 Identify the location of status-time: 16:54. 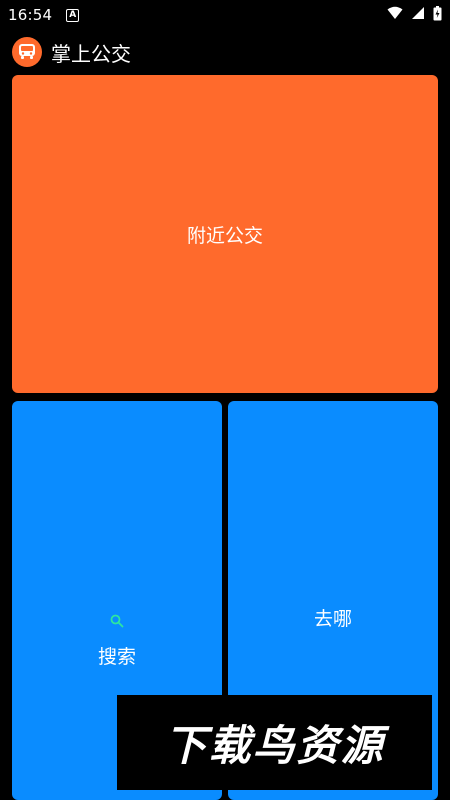
(30, 15).